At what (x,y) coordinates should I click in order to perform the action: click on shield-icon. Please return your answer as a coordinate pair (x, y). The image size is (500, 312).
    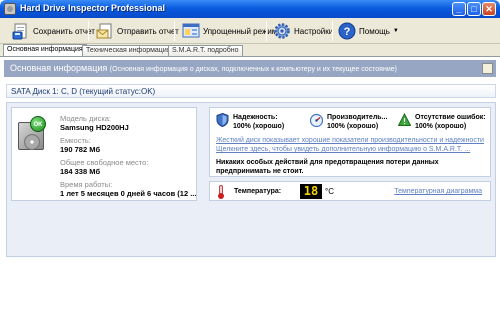
    Looking at the image, I should click on (222, 120).